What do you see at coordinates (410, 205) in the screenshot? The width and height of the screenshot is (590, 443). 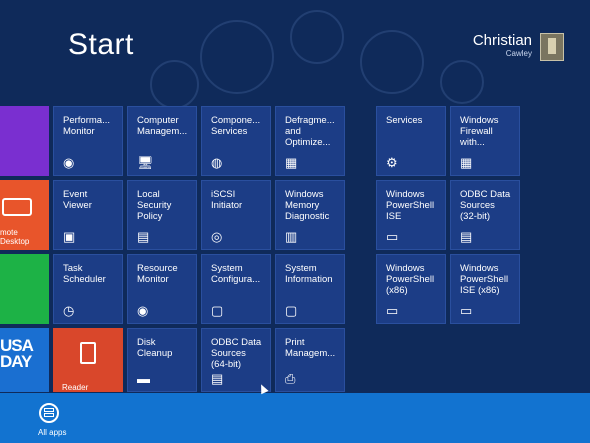 I see `tile-label: Windows PowerShell ISE` at bounding box center [410, 205].